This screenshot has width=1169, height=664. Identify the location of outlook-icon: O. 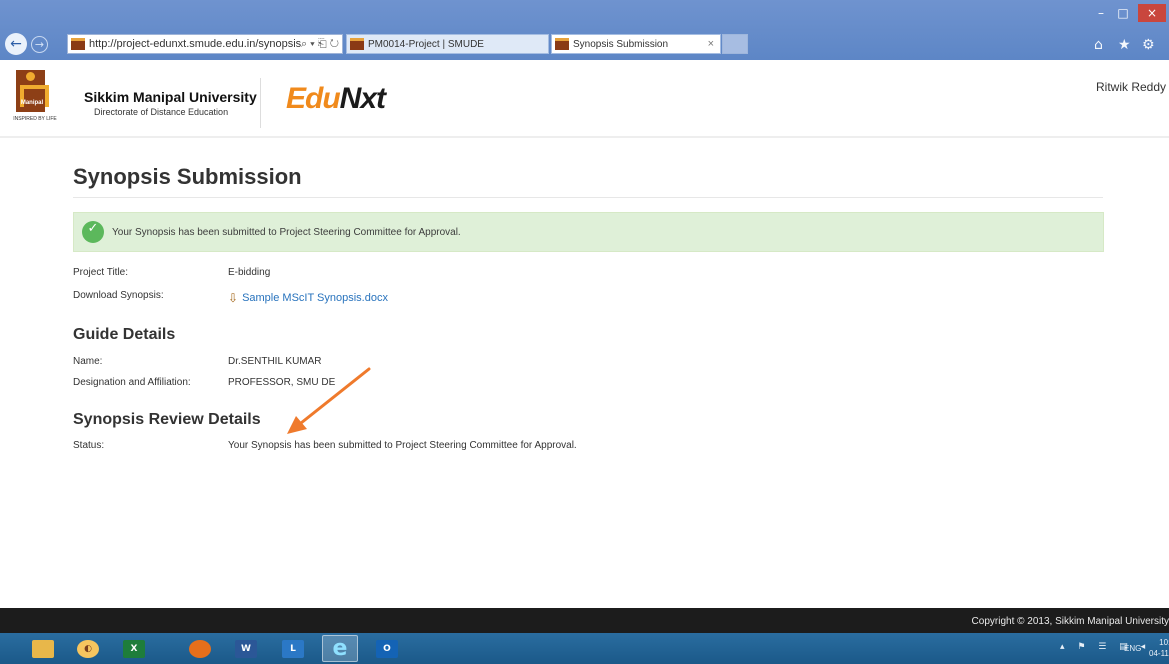
(387, 648).